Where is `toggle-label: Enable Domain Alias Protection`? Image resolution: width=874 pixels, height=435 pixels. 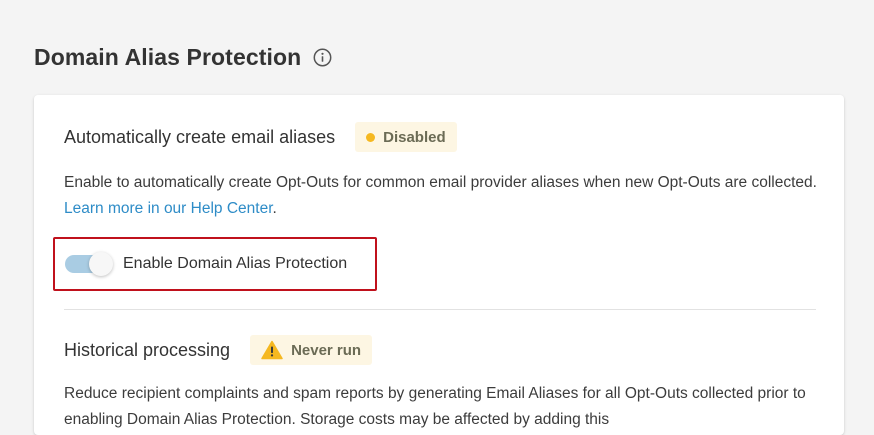
toggle-label: Enable Domain Alias Protection is located at coordinates (235, 264).